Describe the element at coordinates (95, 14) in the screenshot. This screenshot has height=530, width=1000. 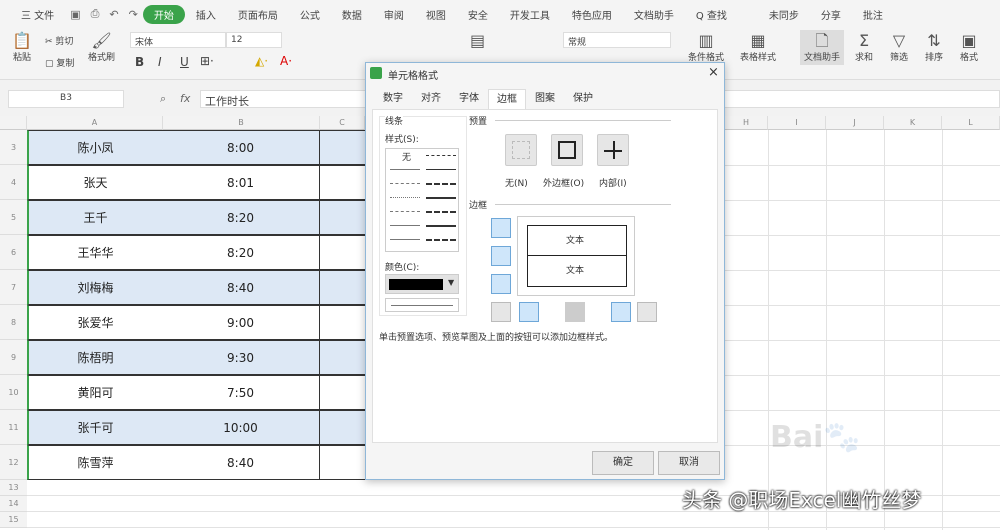
I see `print-icon: ⎙` at that location.